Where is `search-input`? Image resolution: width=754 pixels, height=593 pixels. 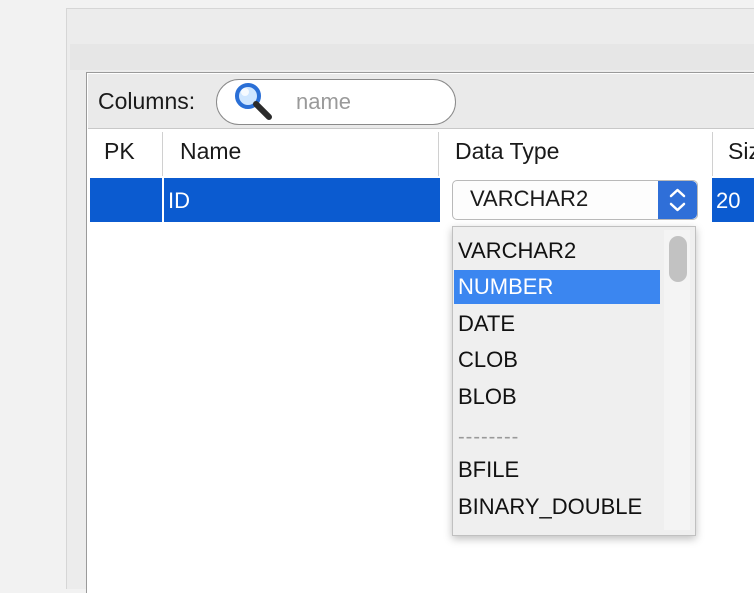 search-input is located at coordinates (371, 102).